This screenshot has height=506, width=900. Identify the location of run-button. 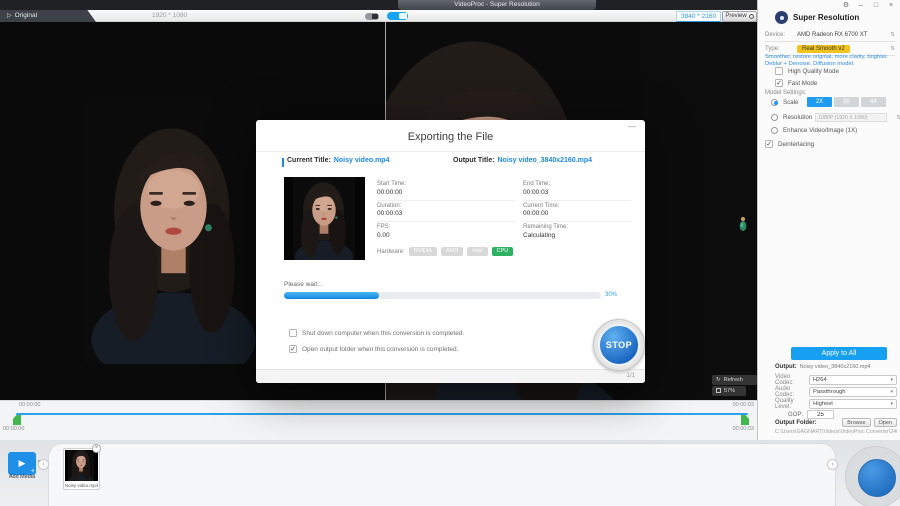
(877, 478).